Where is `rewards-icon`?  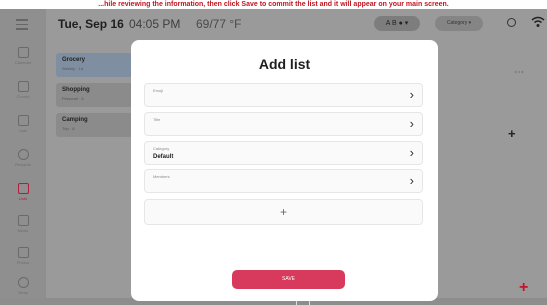 rewards-icon is located at coordinates (23, 154).